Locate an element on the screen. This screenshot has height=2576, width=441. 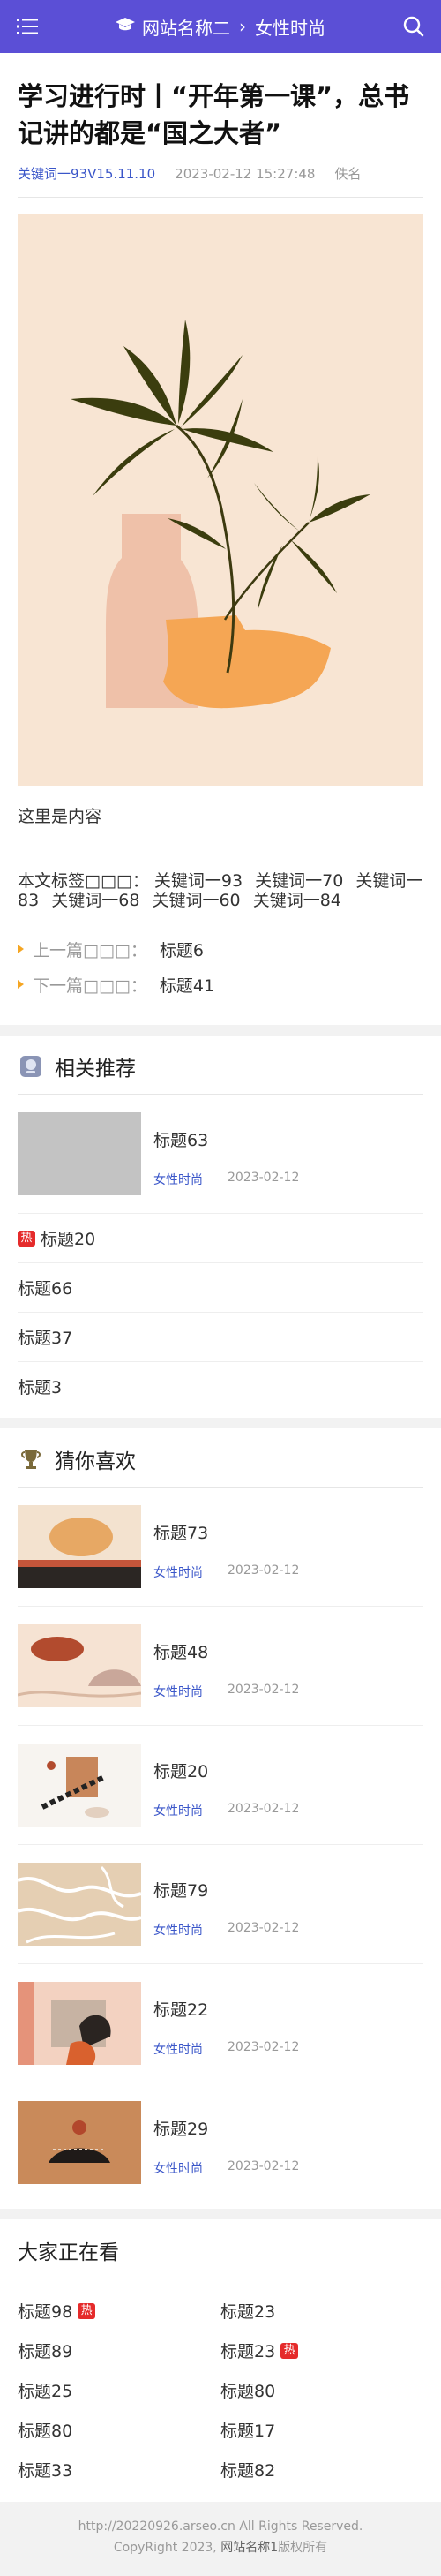
footer-copyright: CopyRight 2023, 网站名称1版权所有 is located at coordinates (220, 2548).